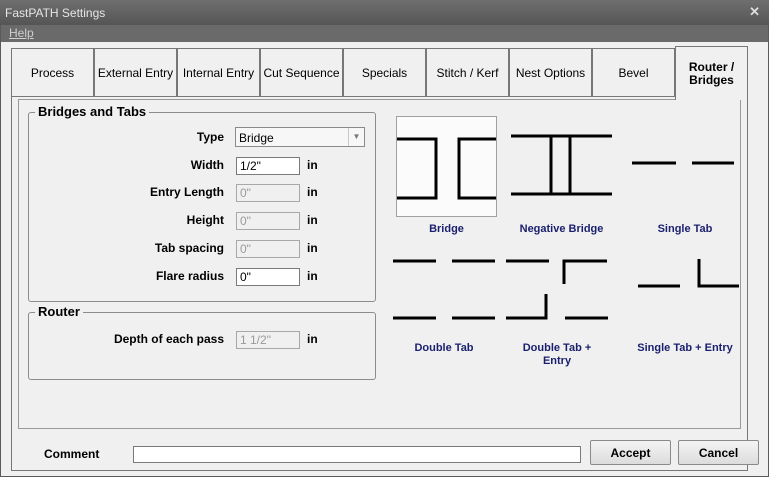 The width and height of the screenshot is (769, 477). I want to click on double-tab-caption: Double Tab, so click(444, 348).